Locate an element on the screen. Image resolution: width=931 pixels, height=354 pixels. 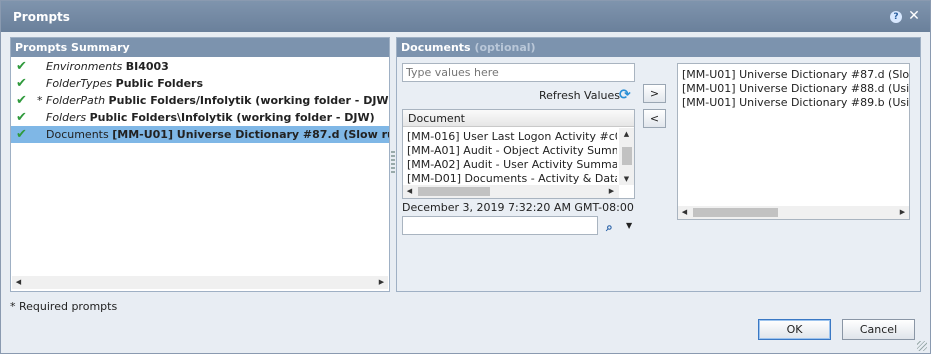
list-item: [MM-A02] Audit - User Activity Summary # is located at coordinates (512, 165).